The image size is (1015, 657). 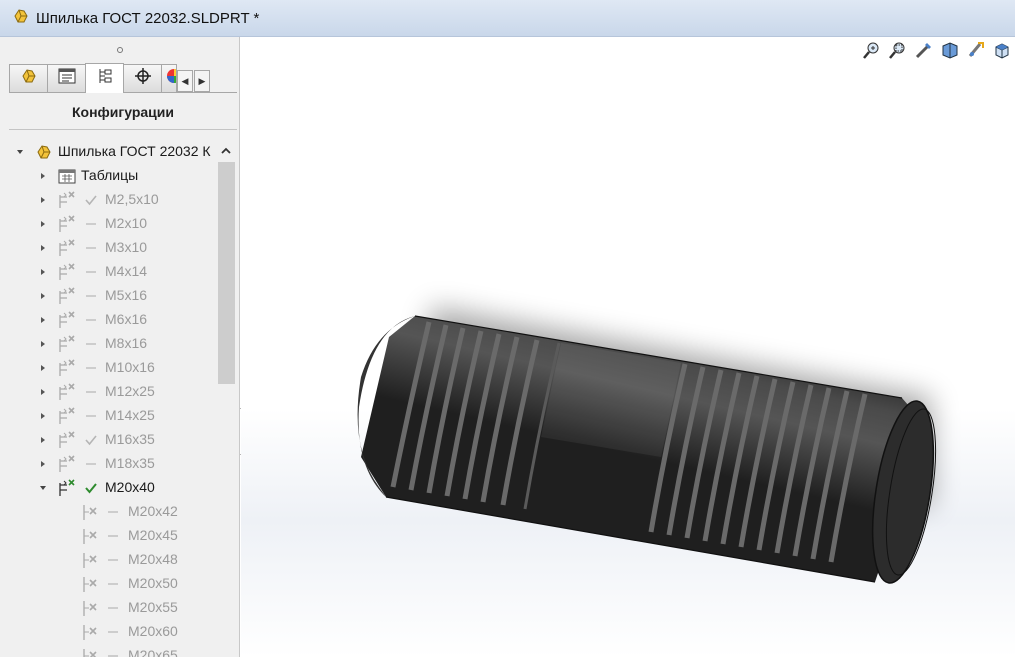 I want to click on tree-item-label: M10x16, so click(x=130, y=367).